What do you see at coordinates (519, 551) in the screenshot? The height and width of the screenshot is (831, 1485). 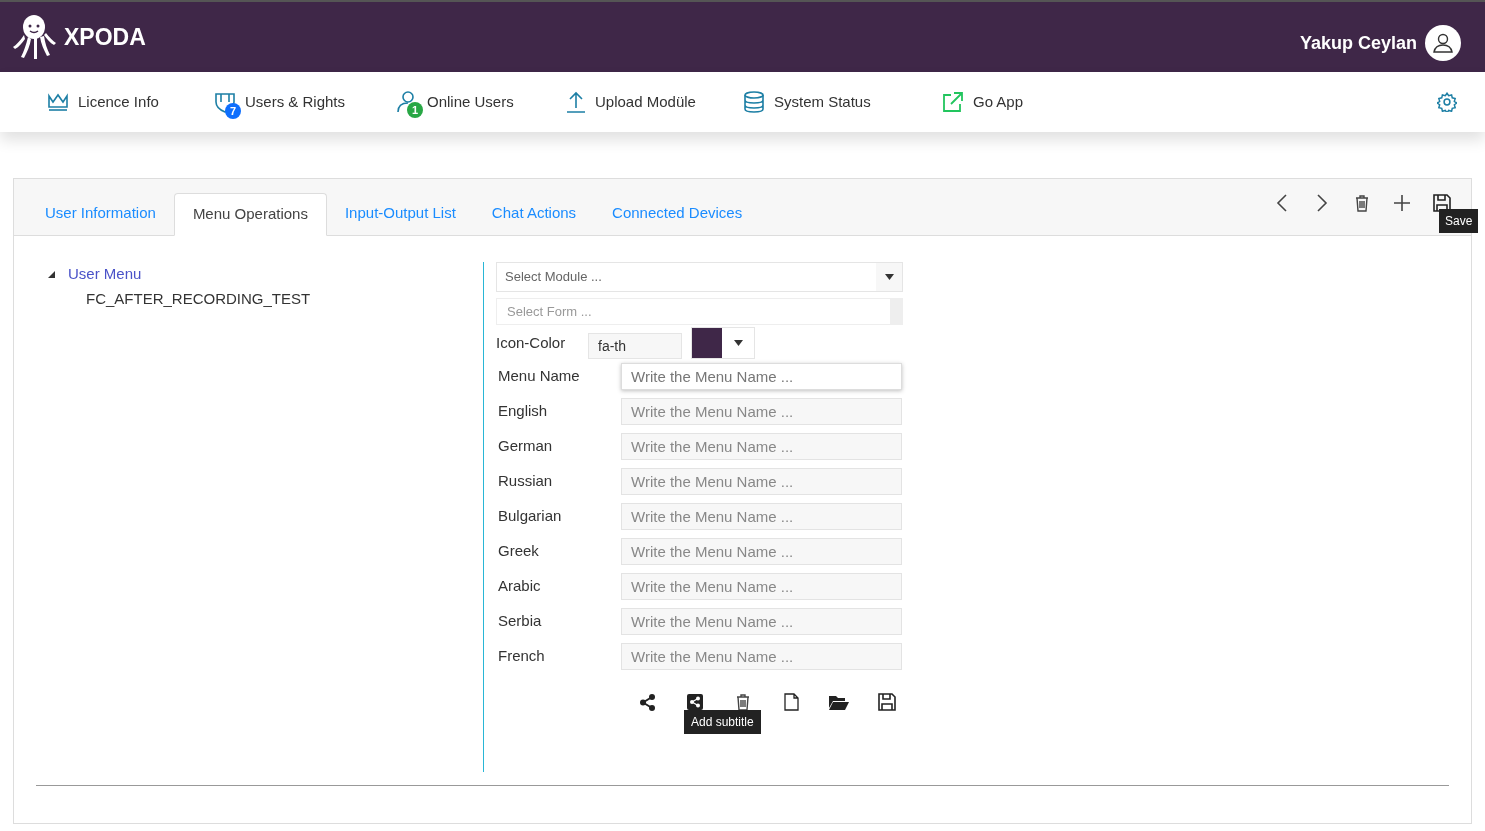 I see `field-label: Greek` at bounding box center [519, 551].